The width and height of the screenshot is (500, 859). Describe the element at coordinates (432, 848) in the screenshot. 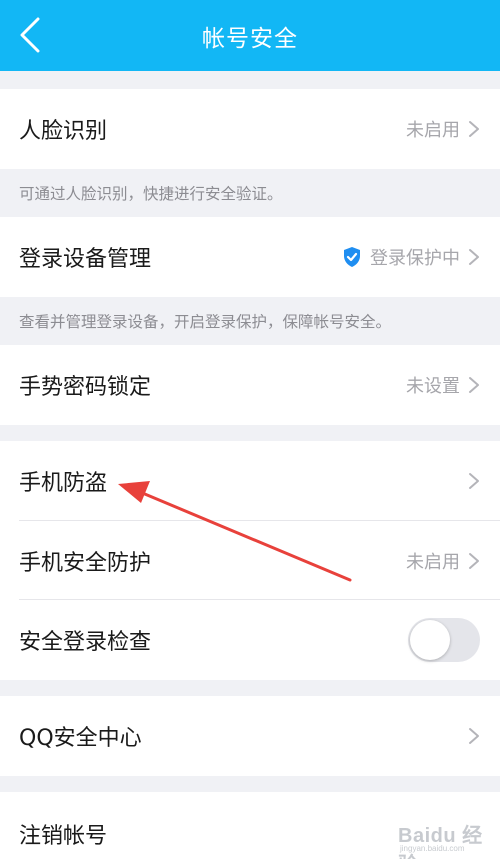

I see `watermark-sub: jingyan.baidu.com` at that location.